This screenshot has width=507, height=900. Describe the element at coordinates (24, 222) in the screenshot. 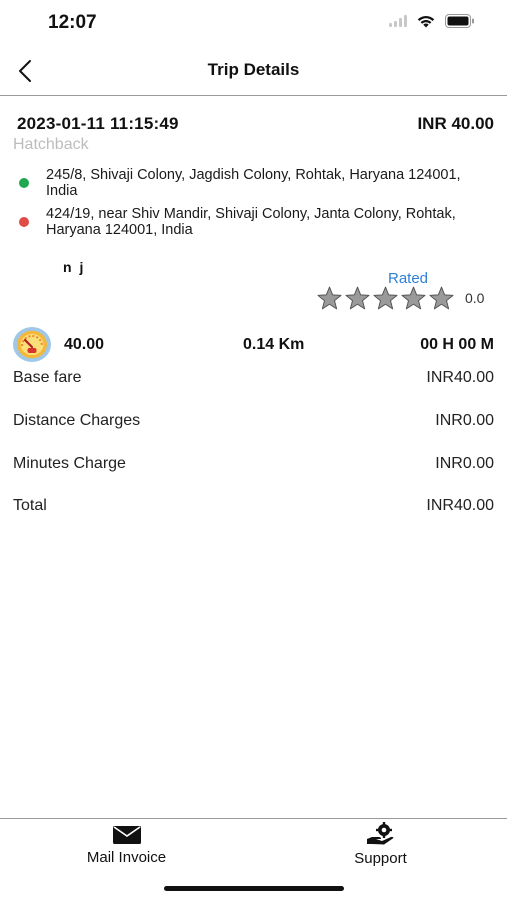

I see `drop-dot-icon` at that location.